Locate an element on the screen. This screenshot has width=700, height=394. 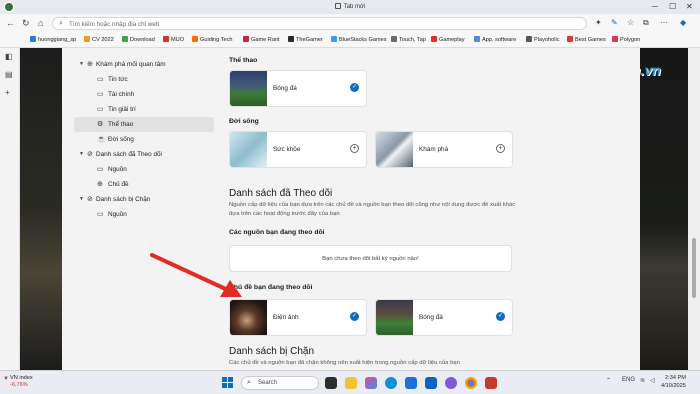
close-window-button: ✕ is located at coordinates (689, 7).